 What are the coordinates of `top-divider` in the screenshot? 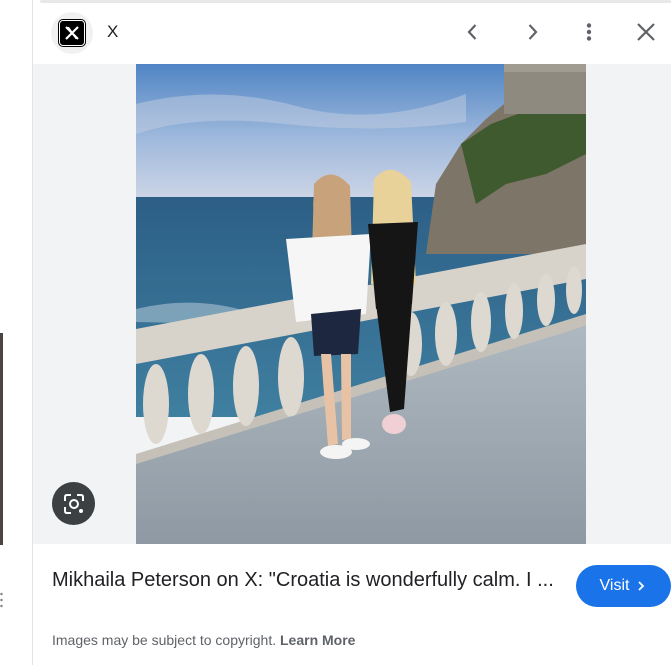 It's located at (355, 1).